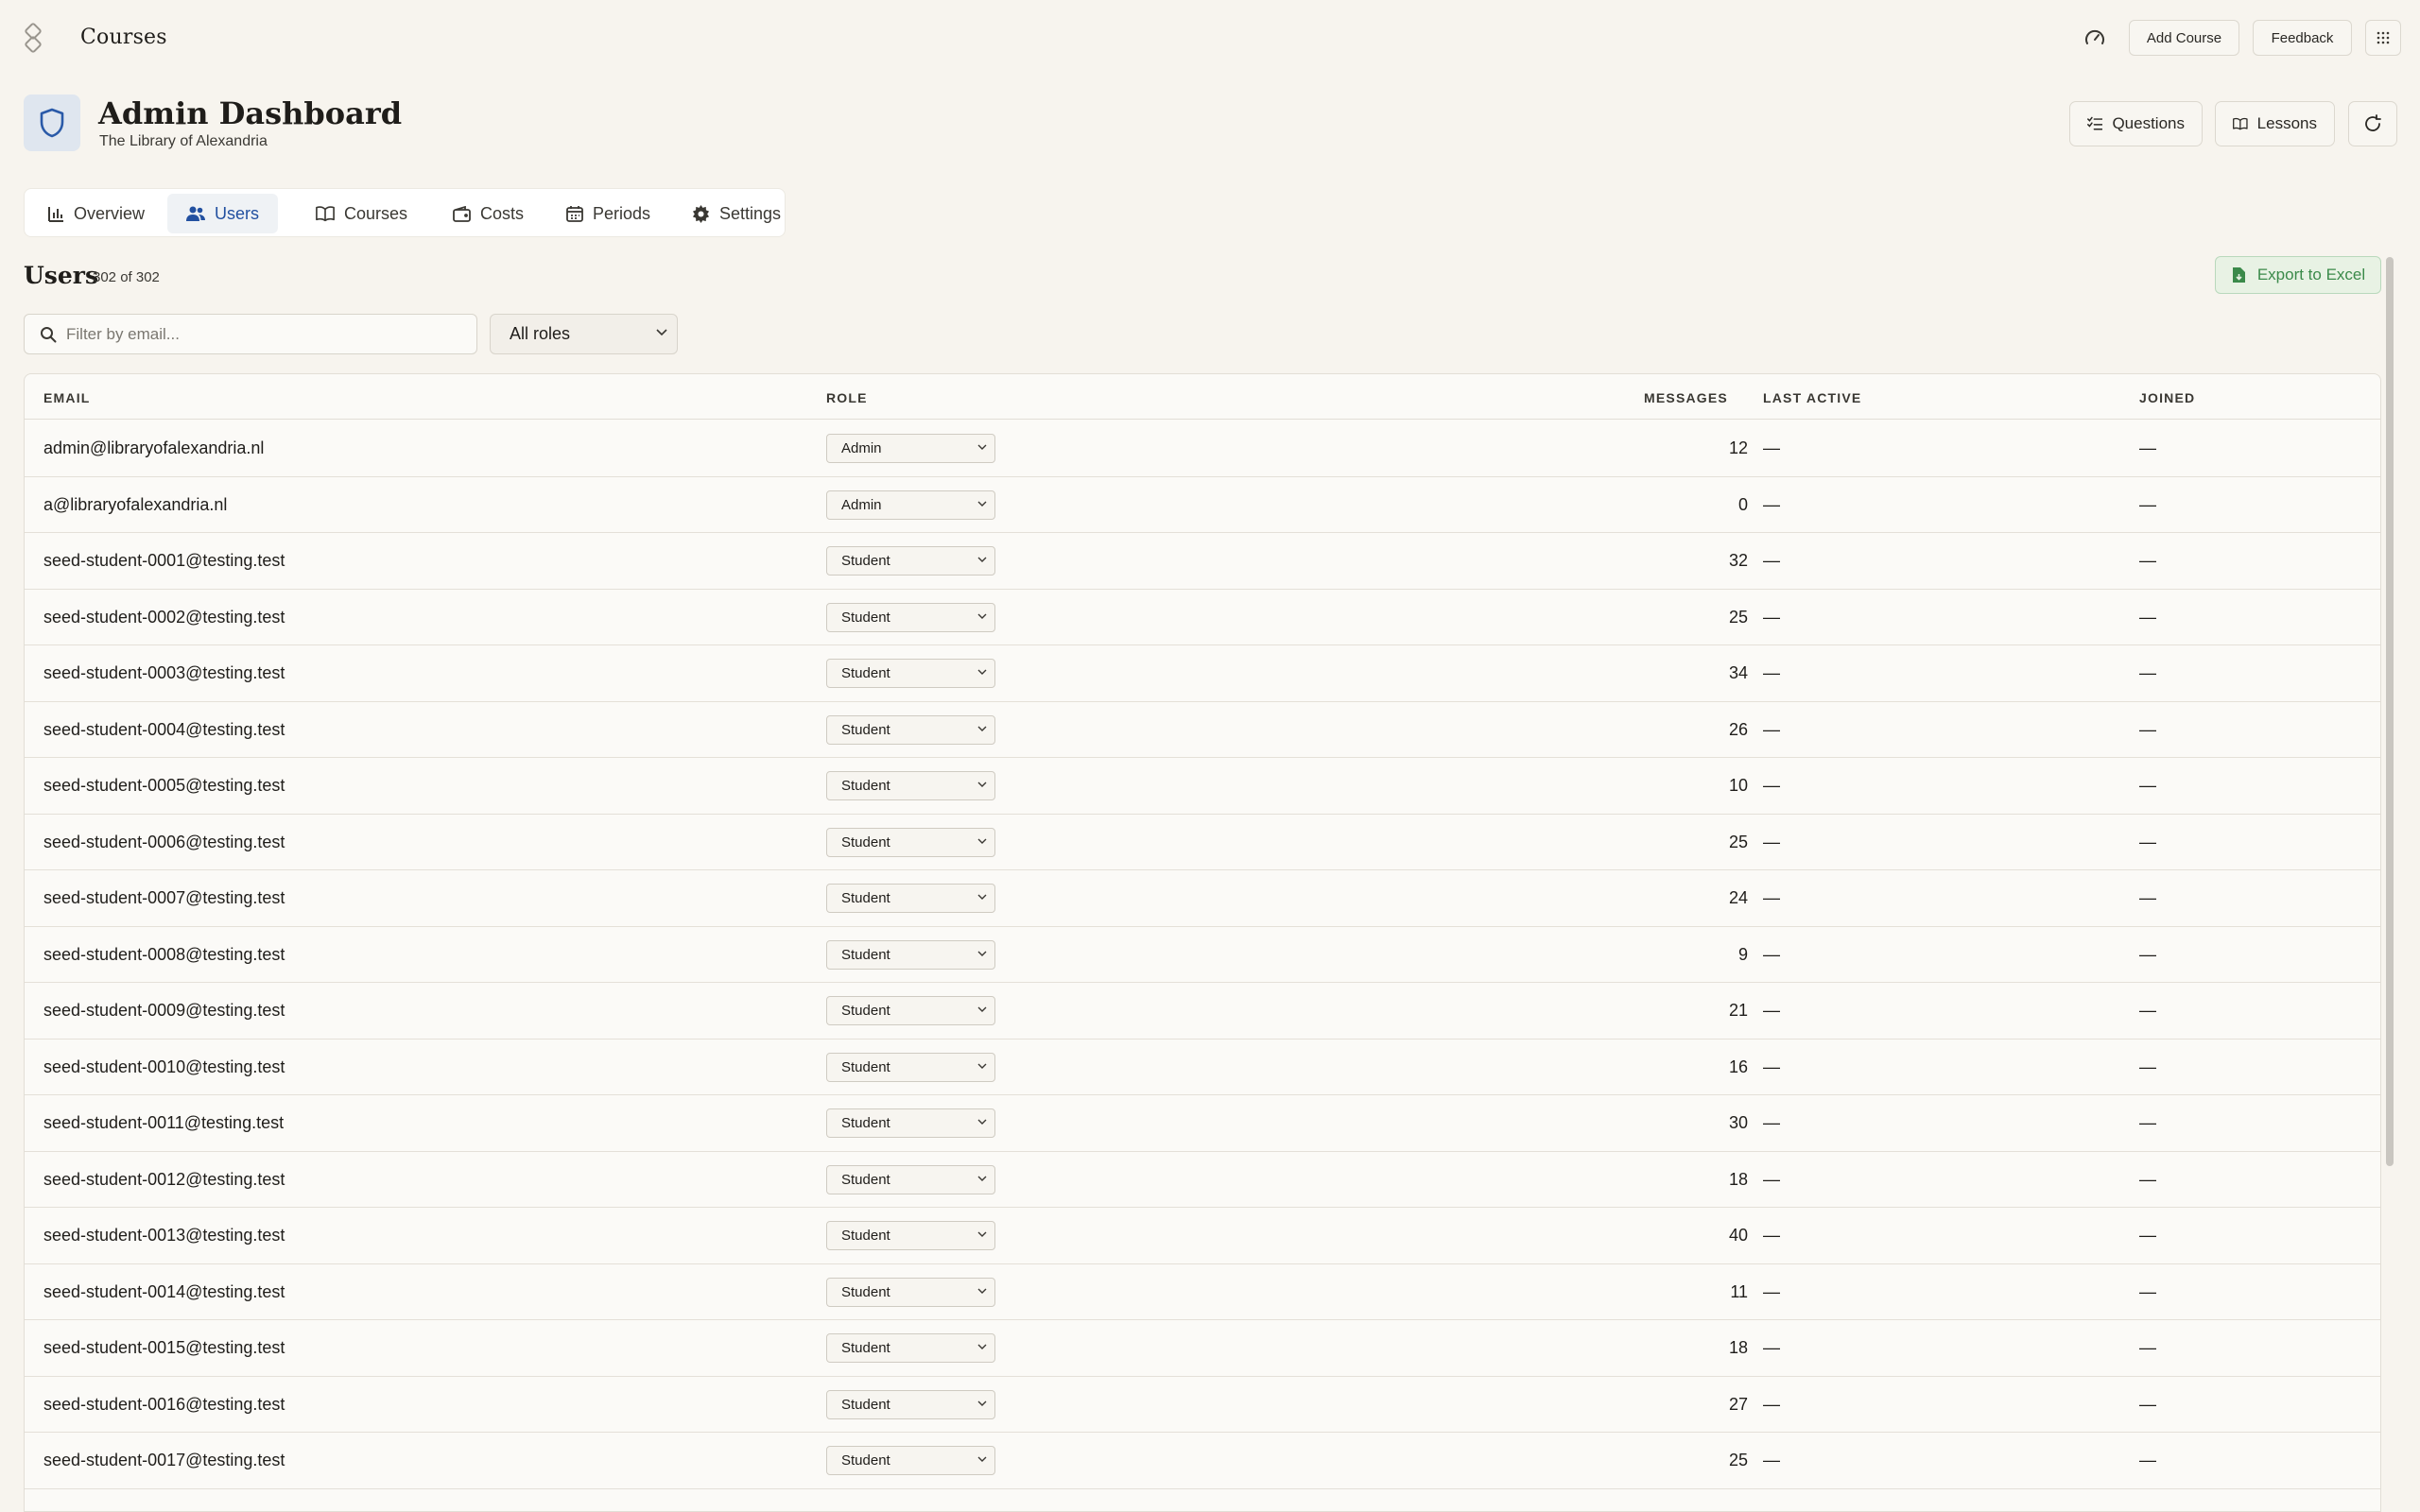 The image size is (2420, 1512). Describe the element at coordinates (264, 334) in the screenshot. I see `email-filter-input` at that location.